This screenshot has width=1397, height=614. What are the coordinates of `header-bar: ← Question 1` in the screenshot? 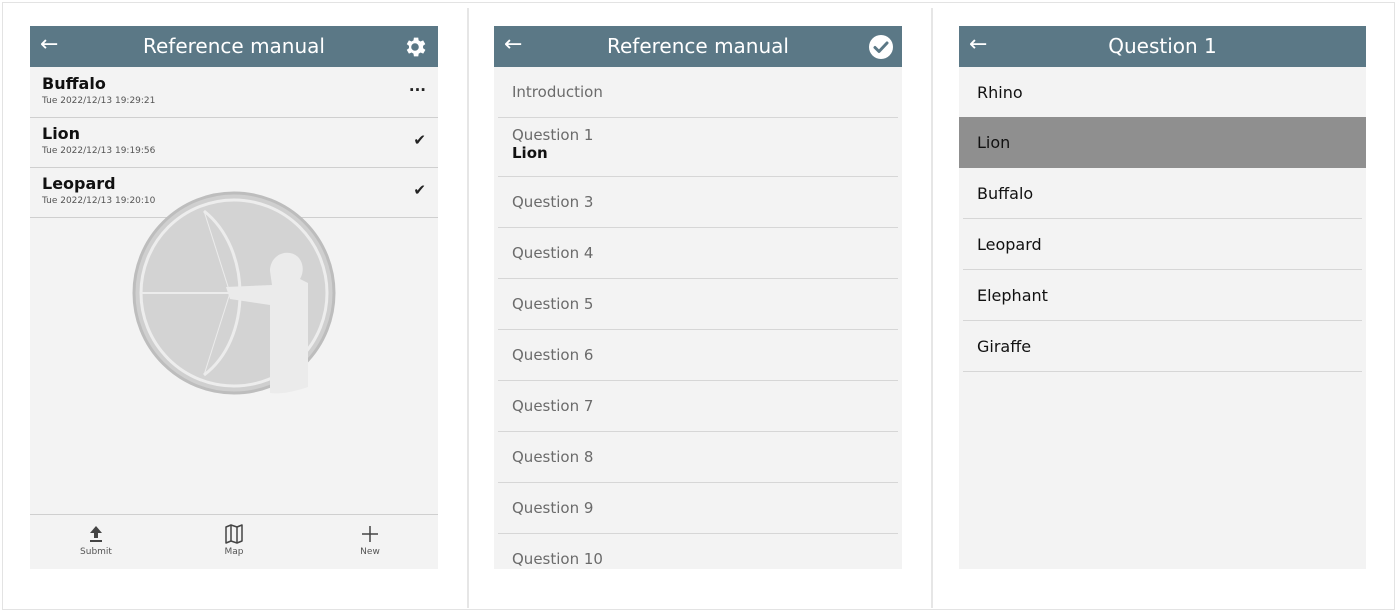 It's located at (1162, 46).